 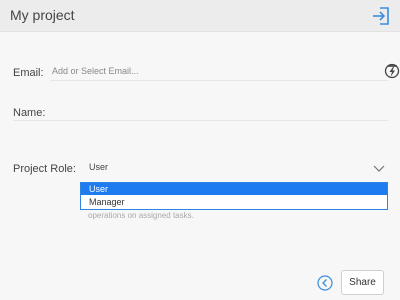 What do you see at coordinates (28, 73) in the screenshot?
I see `email-label: Email:` at bounding box center [28, 73].